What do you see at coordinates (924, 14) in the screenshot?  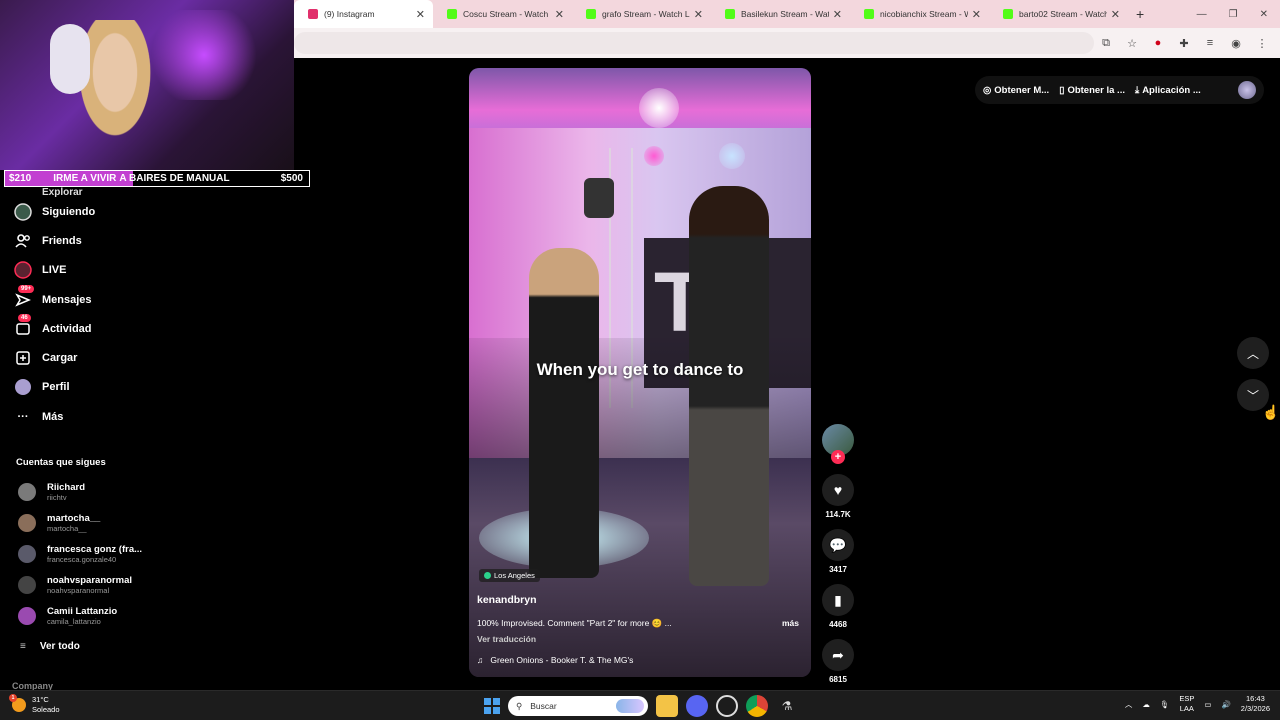 I see `tab-title: nicobianchix Stream - Wa` at bounding box center [924, 14].